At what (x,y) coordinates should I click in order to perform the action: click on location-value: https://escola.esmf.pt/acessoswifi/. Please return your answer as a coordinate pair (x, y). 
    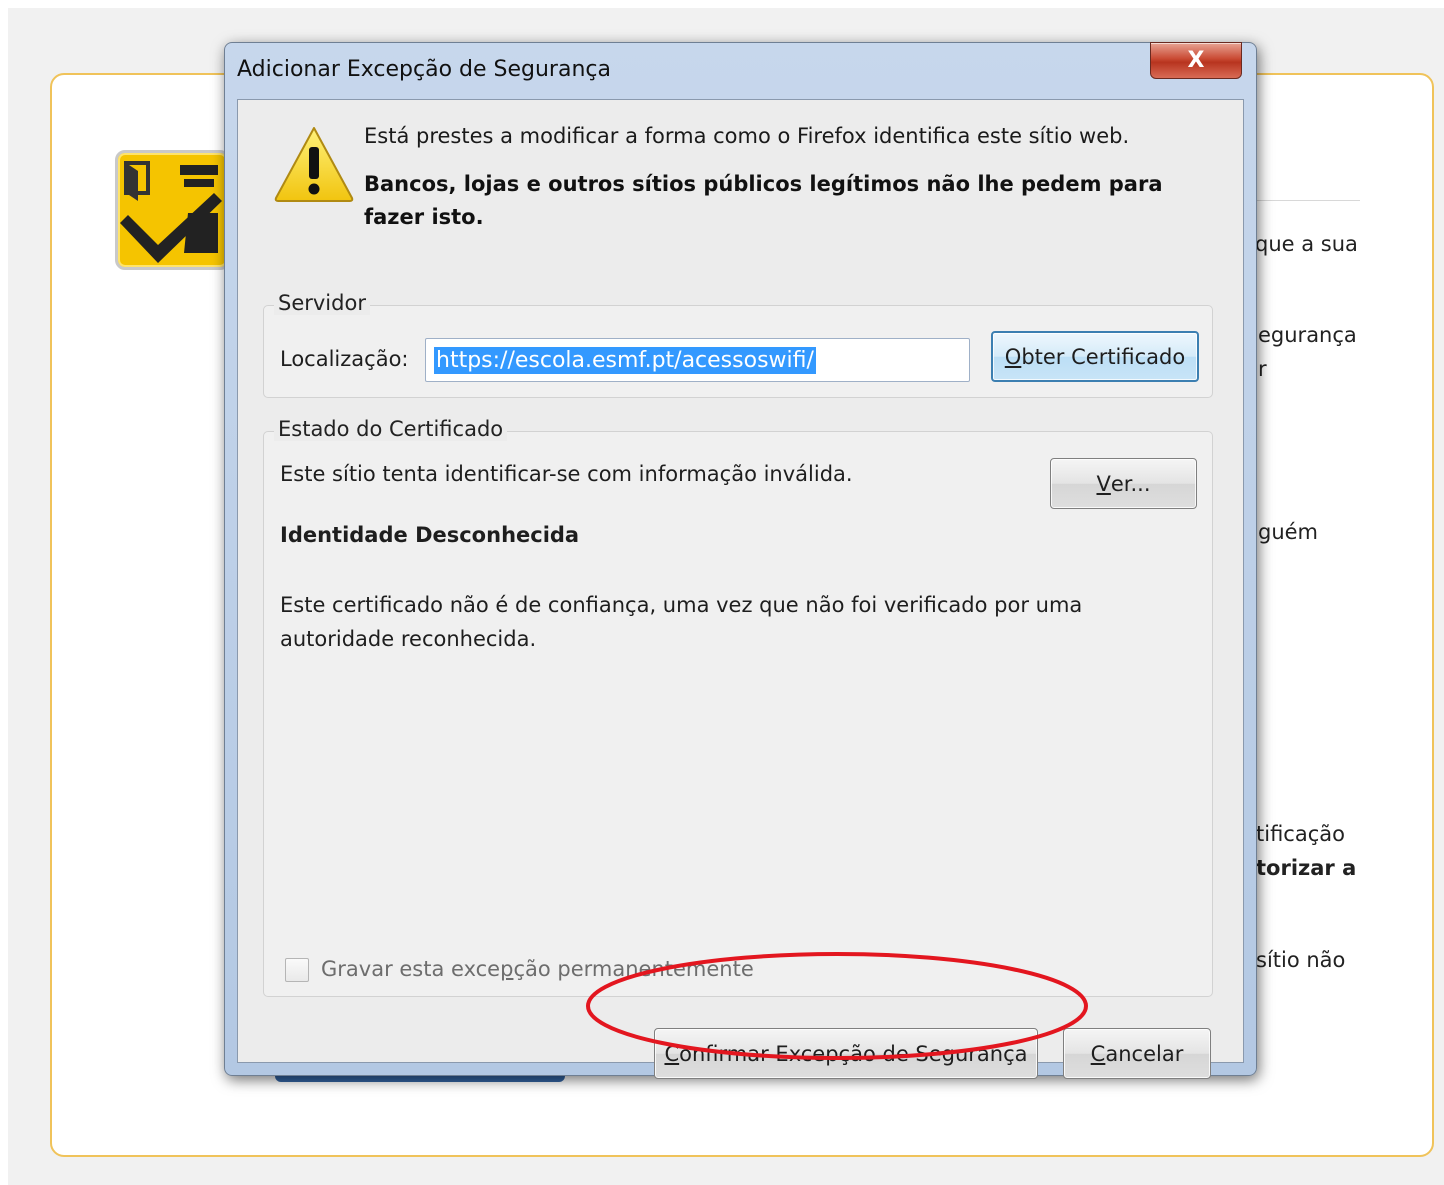
    Looking at the image, I should click on (625, 360).